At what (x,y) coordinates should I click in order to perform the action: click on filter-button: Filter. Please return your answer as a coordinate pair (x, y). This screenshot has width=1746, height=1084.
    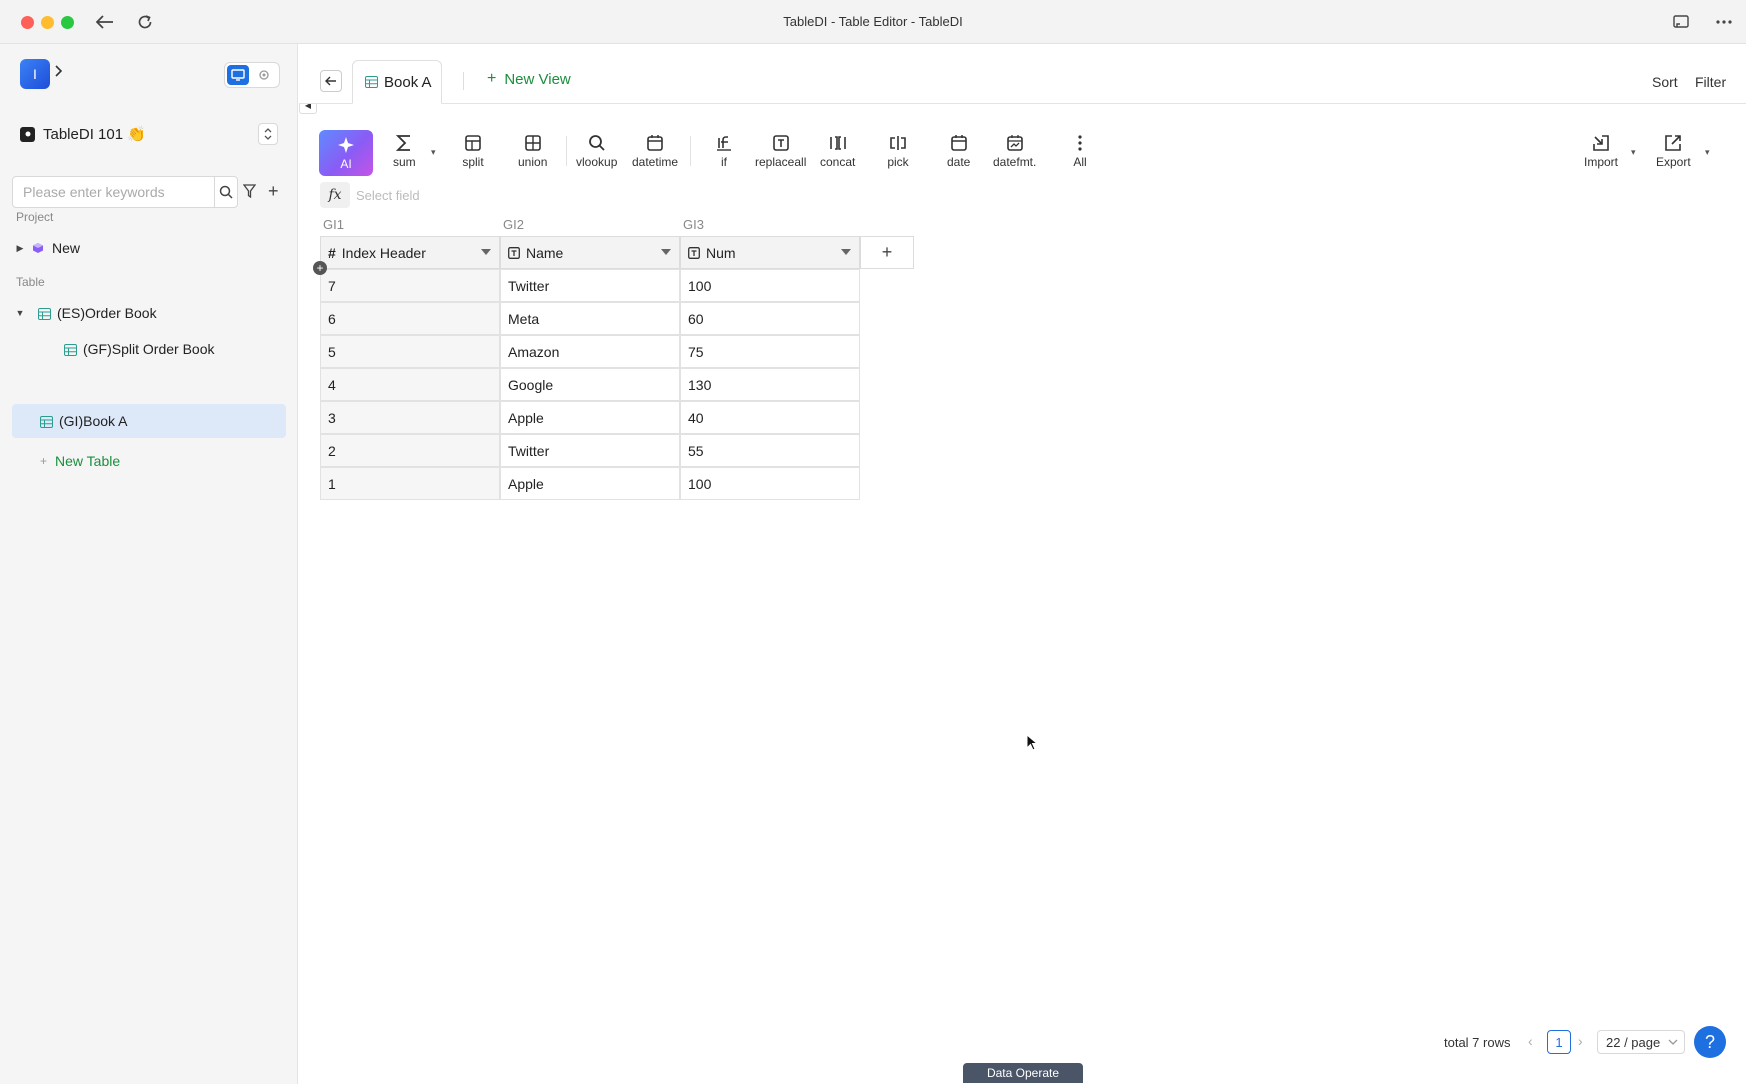
    Looking at the image, I should click on (1710, 82).